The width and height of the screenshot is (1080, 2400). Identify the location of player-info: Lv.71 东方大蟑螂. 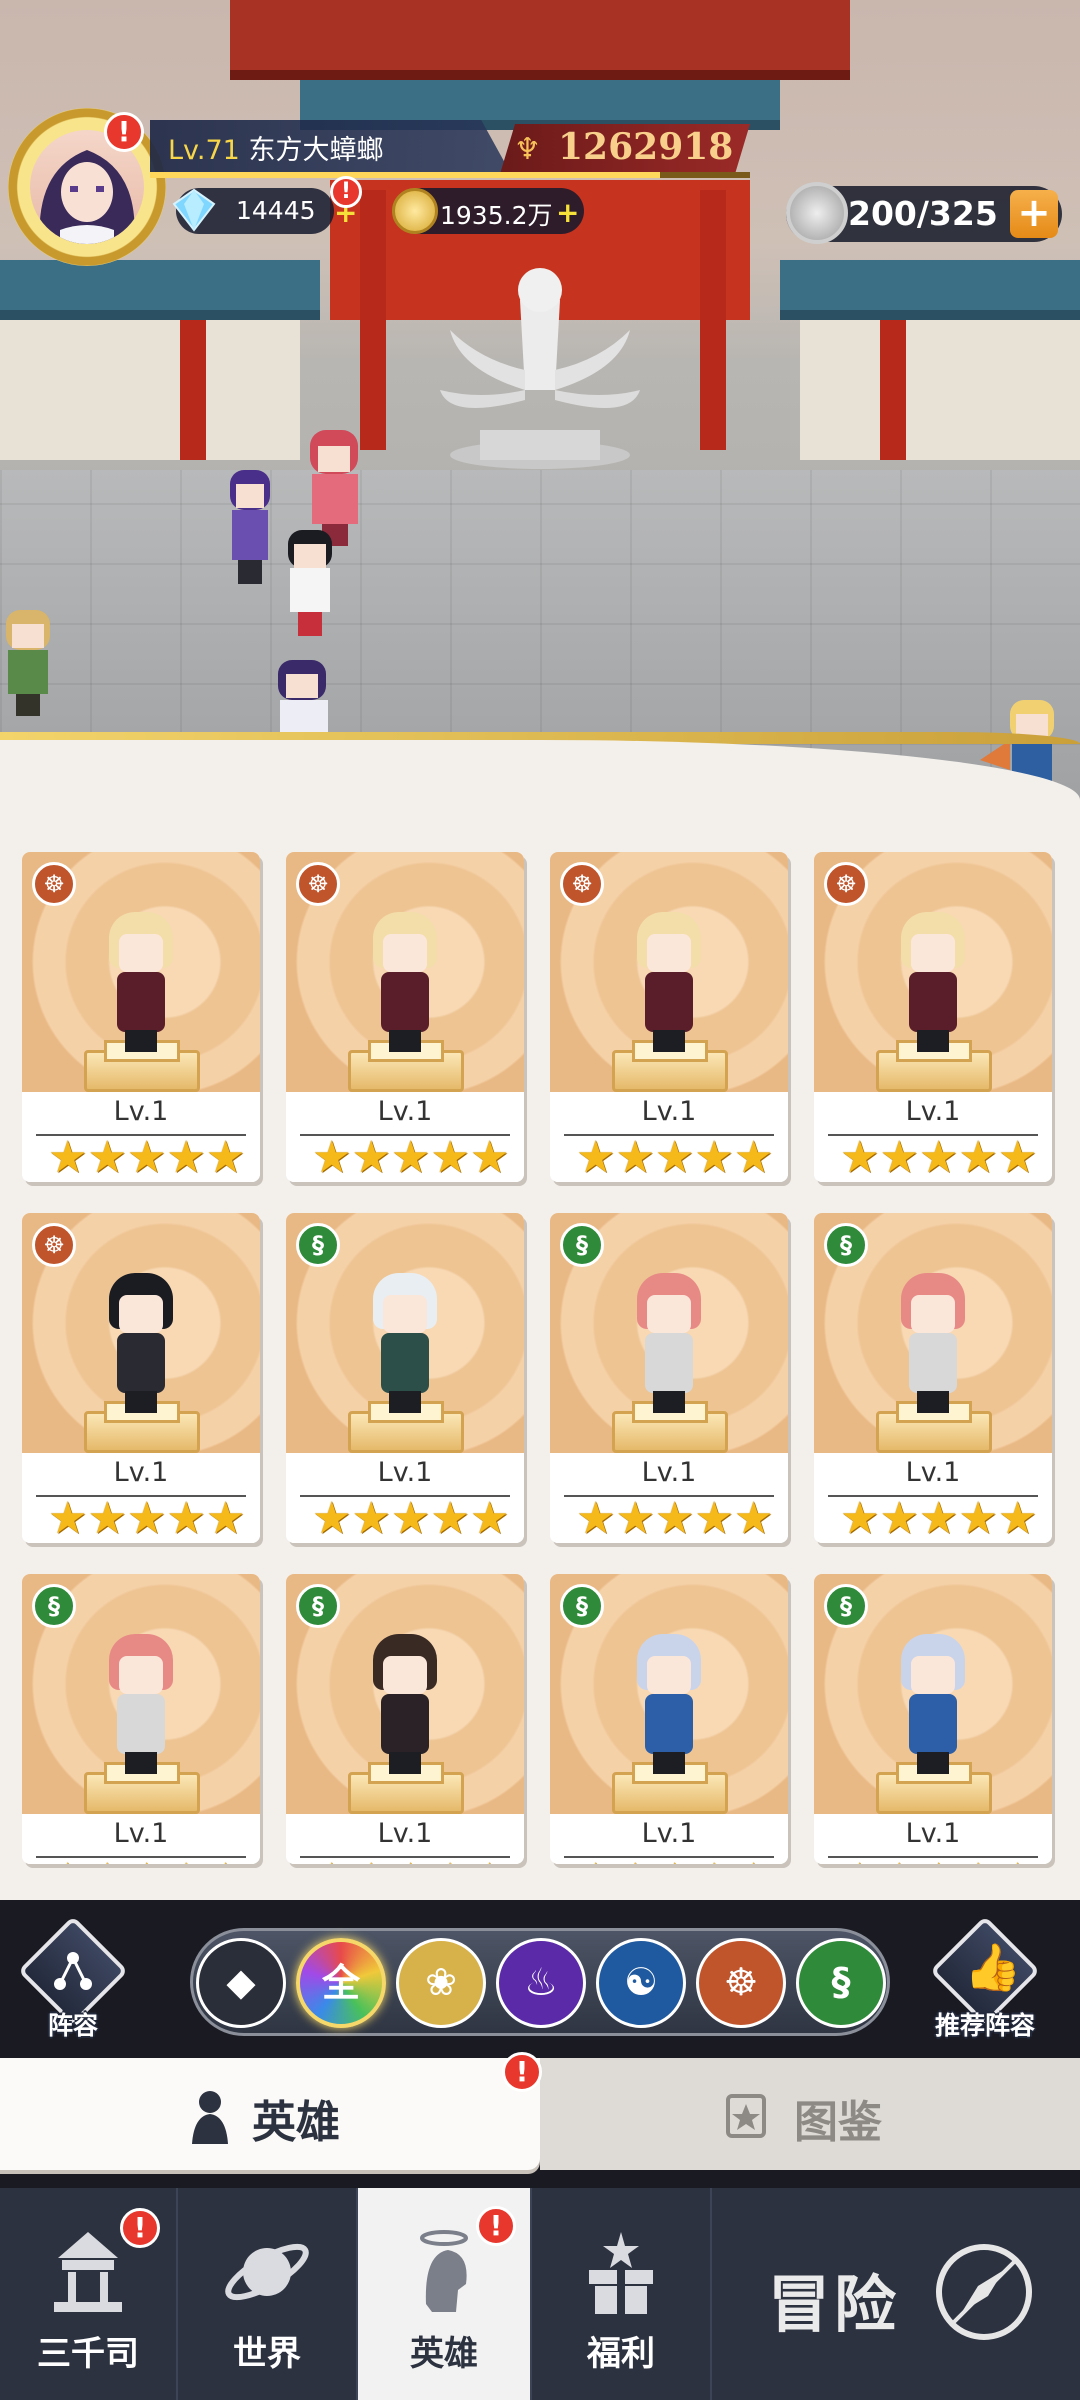
(275, 147).